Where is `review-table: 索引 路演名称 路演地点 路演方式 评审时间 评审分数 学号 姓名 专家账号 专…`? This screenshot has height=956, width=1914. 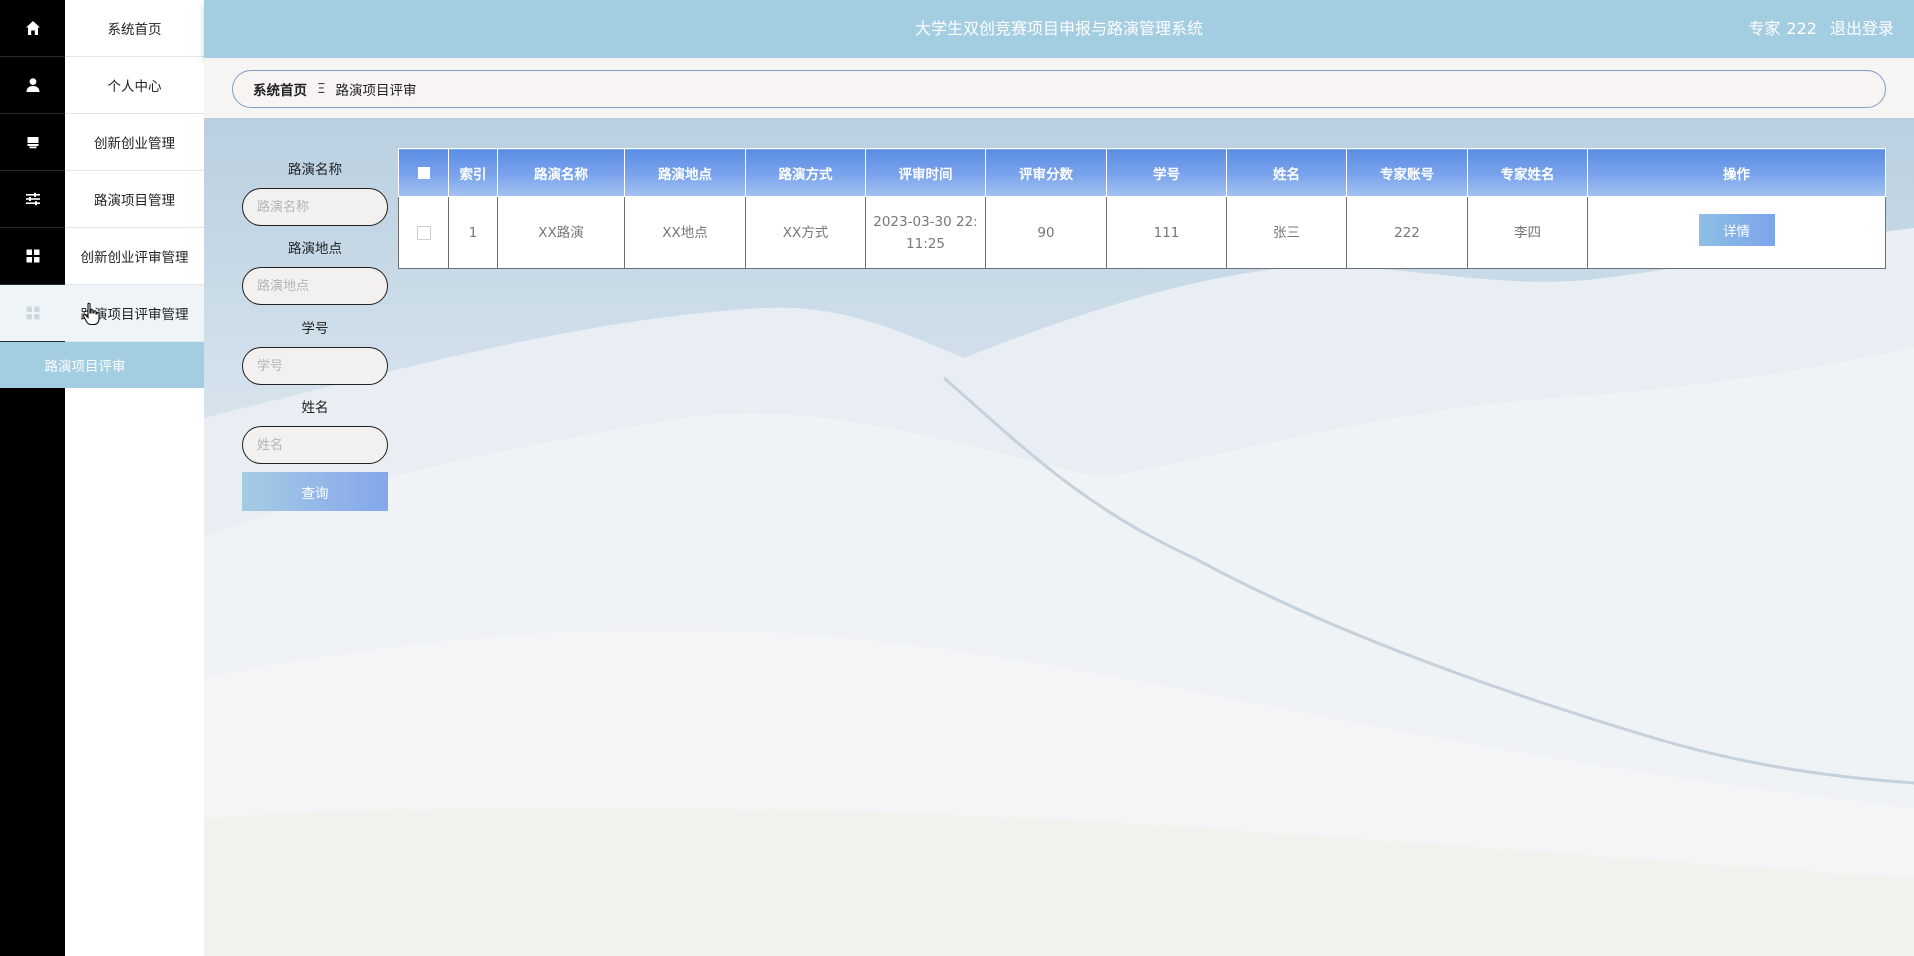
review-table: 索引 路演名称 路演地点 路演方式 评审时间 评审分数 学号 姓名 专家账号 专… is located at coordinates (1142, 208).